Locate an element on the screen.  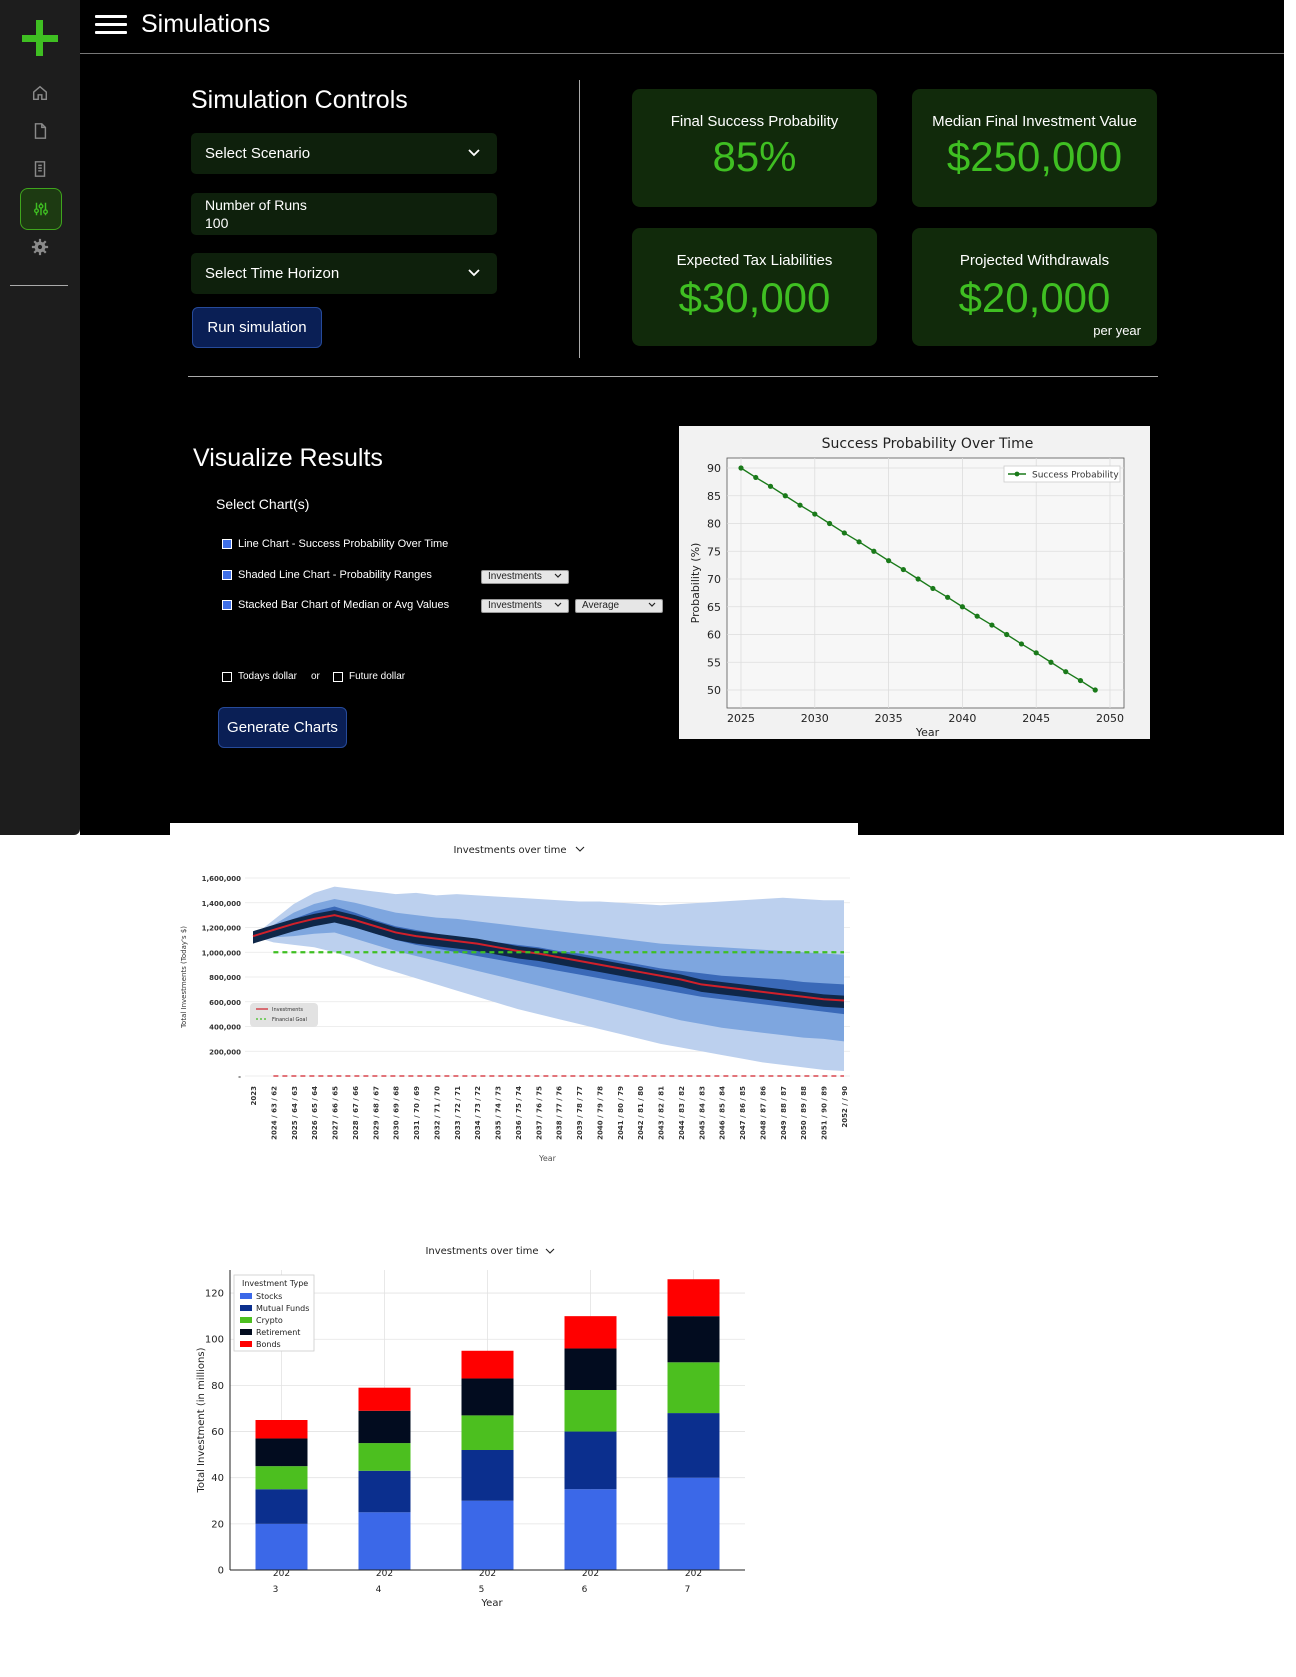
legend-label: Crypto is located at coordinates (269, 1320).